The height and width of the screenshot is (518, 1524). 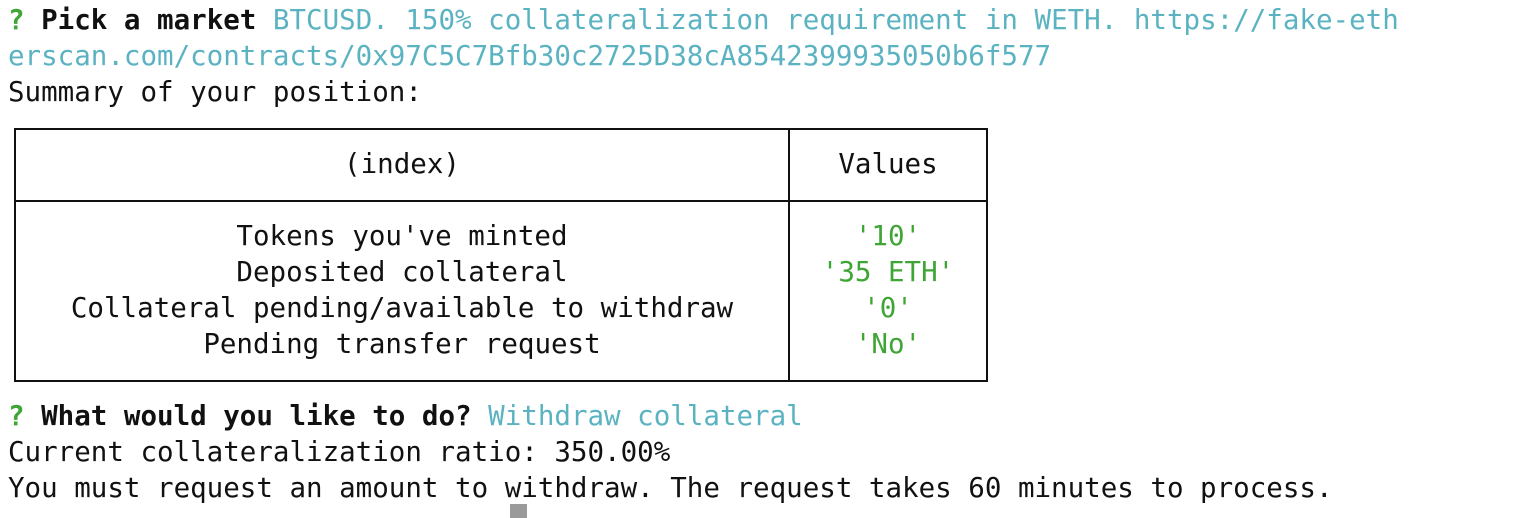 What do you see at coordinates (402, 308) in the screenshot?
I see `table-row-label: Collateral pending/available to withdraw` at bounding box center [402, 308].